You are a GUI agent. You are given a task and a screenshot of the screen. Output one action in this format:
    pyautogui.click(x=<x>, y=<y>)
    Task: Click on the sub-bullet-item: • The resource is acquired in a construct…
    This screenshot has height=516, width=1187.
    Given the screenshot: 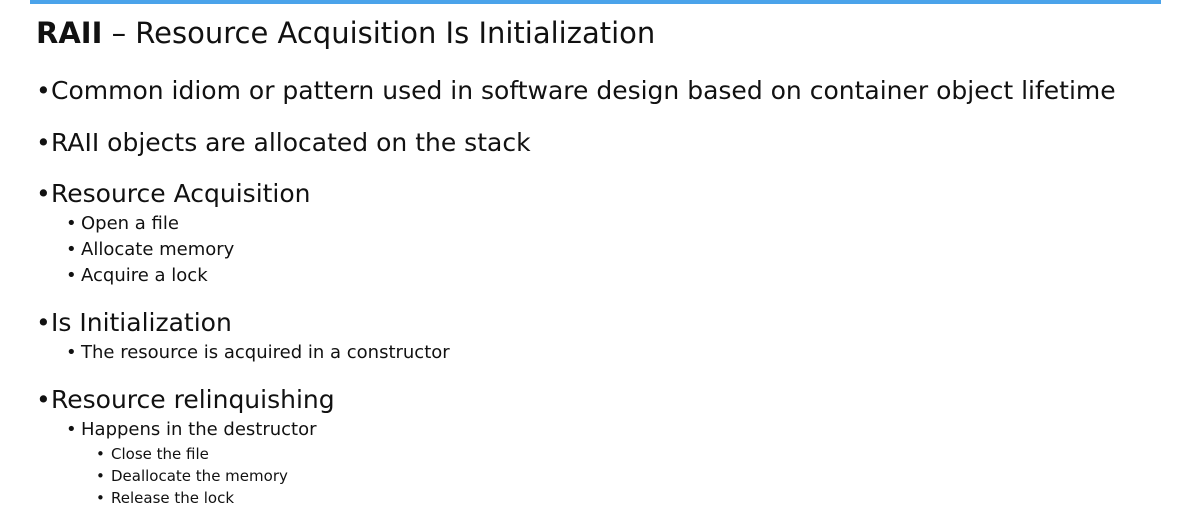 What is the action you would take?
    pyautogui.click(x=258, y=353)
    